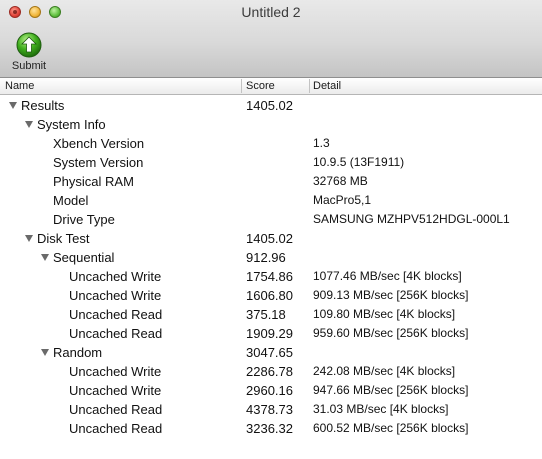  I want to click on outline-row: Disk Test 1405.02, so click(271, 238).